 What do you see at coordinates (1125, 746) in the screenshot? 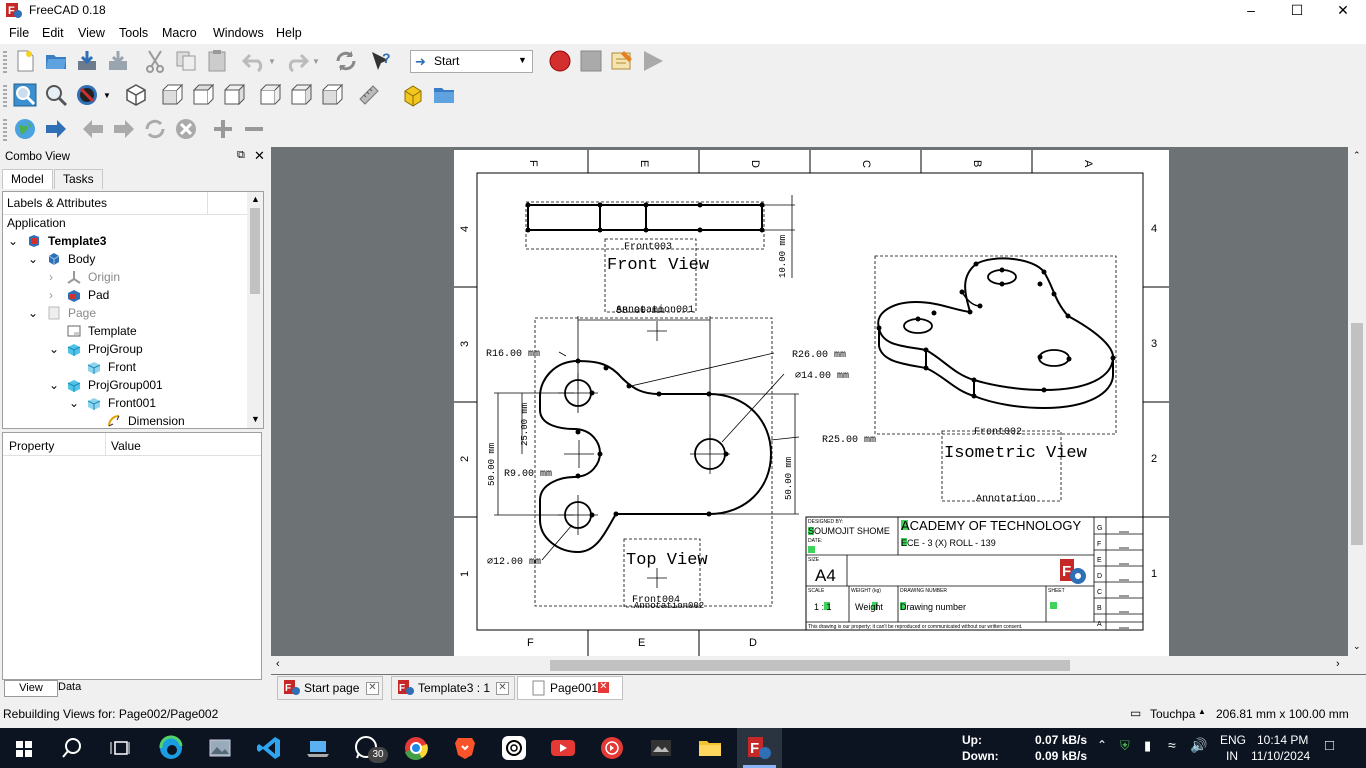
I see `shield-icon: ⛨` at bounding box center [1125, 746].